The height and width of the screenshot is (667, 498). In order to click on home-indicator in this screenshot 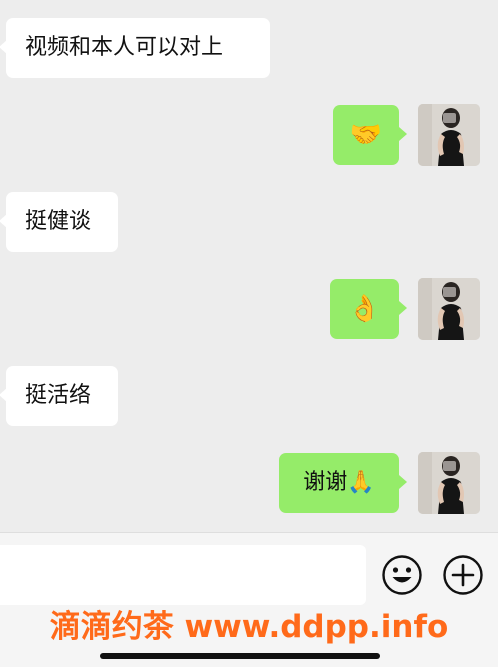, I will do `click(240, 656)`.